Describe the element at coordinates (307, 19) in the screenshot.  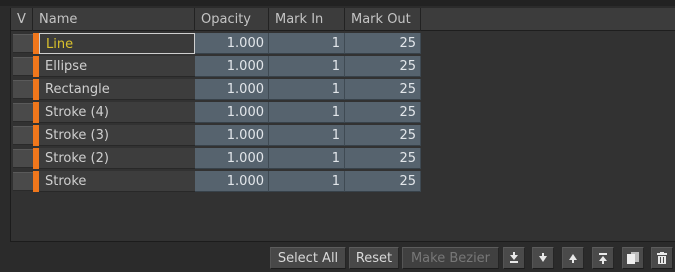
I see `column-header-mark-in: Mark In` at that location.